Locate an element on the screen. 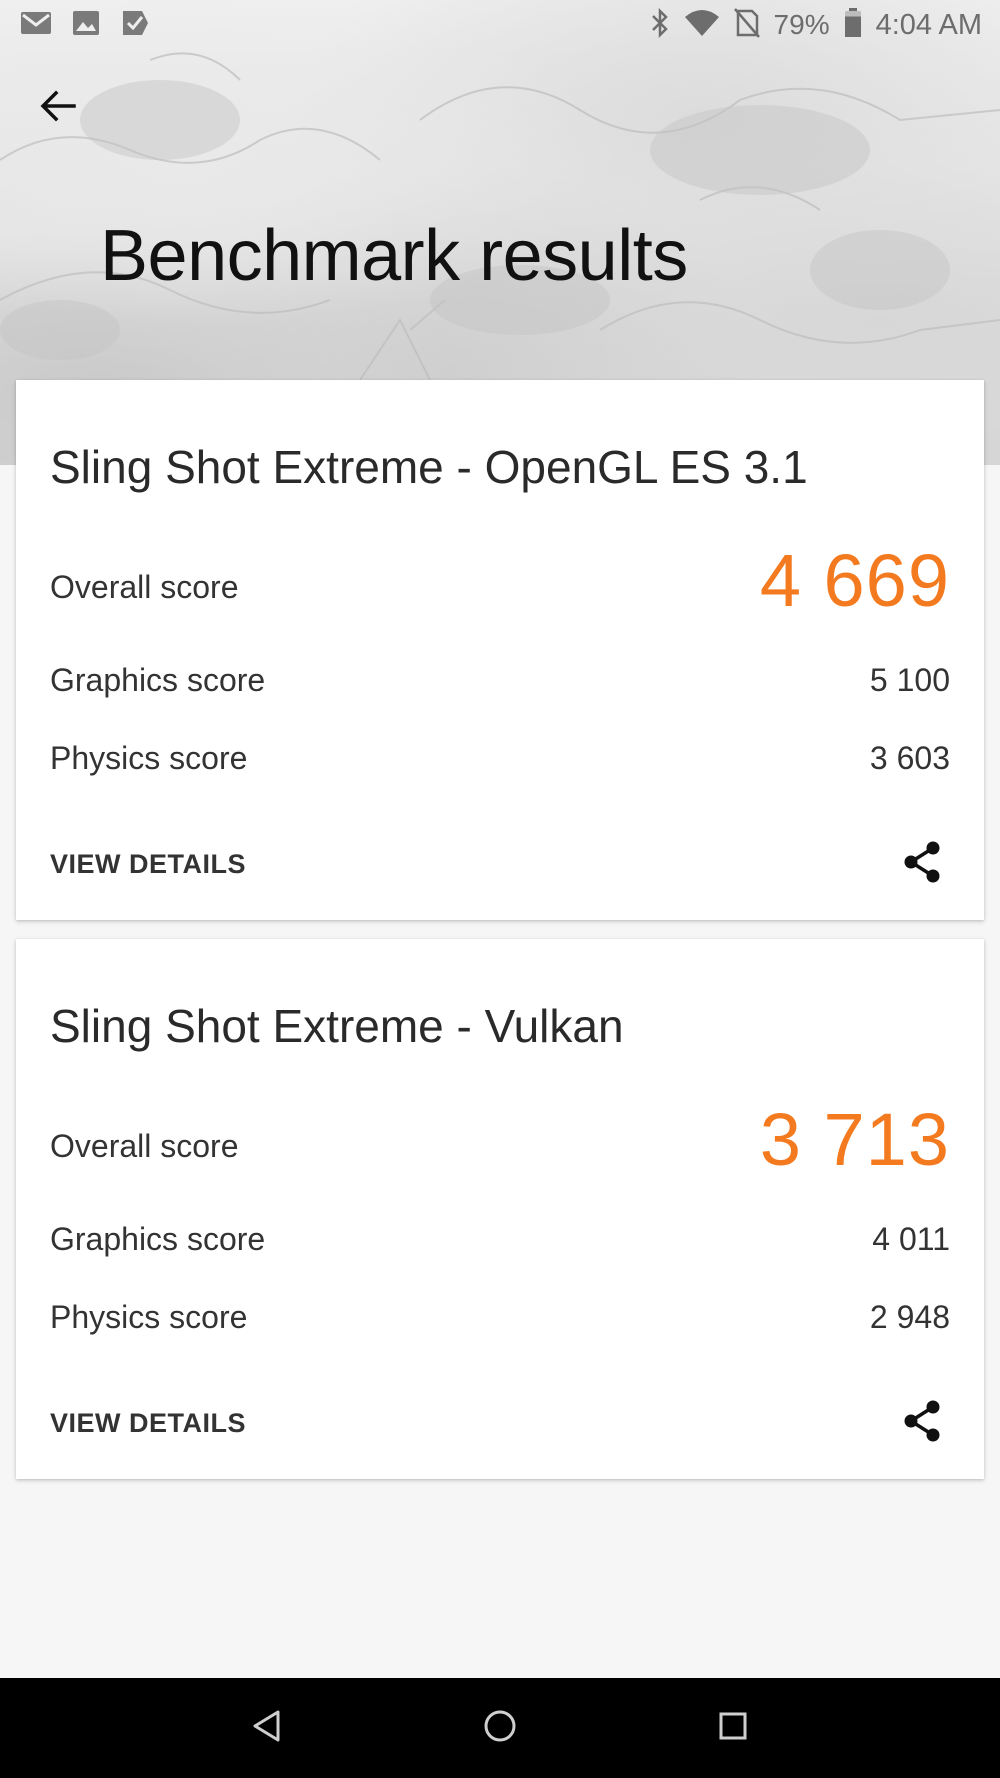 This screenshot has height=1778, width=1000. system-status-icons: 79% 4:04 AM is located at coordinates (816, 25).